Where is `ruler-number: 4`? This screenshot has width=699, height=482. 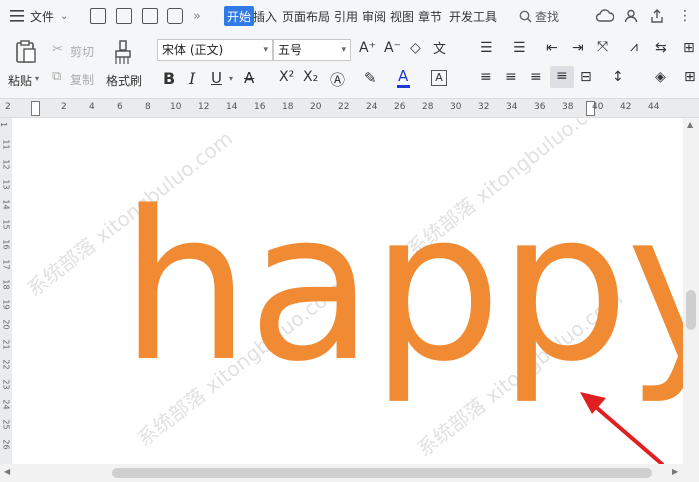
ruler-number: 4 is located at coordinates (92, 107).